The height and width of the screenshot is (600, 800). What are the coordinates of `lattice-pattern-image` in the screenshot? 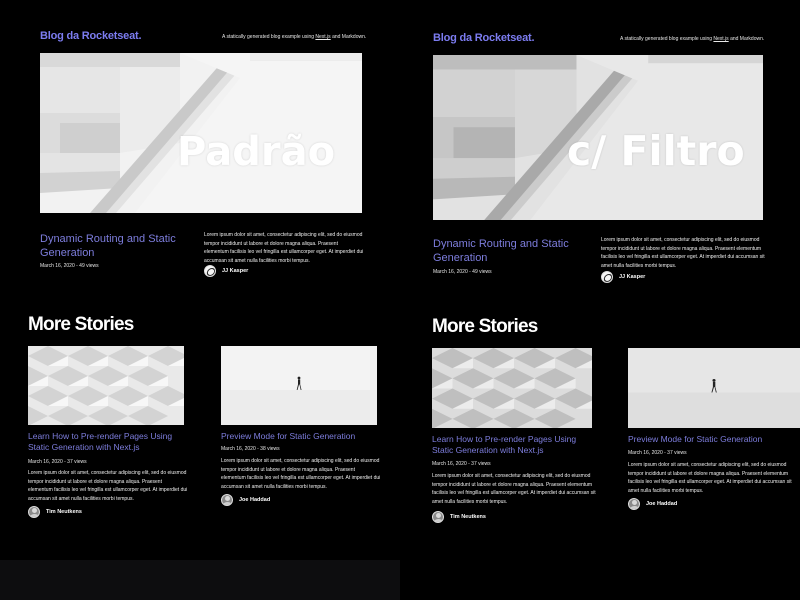 It's located at (106, 385).